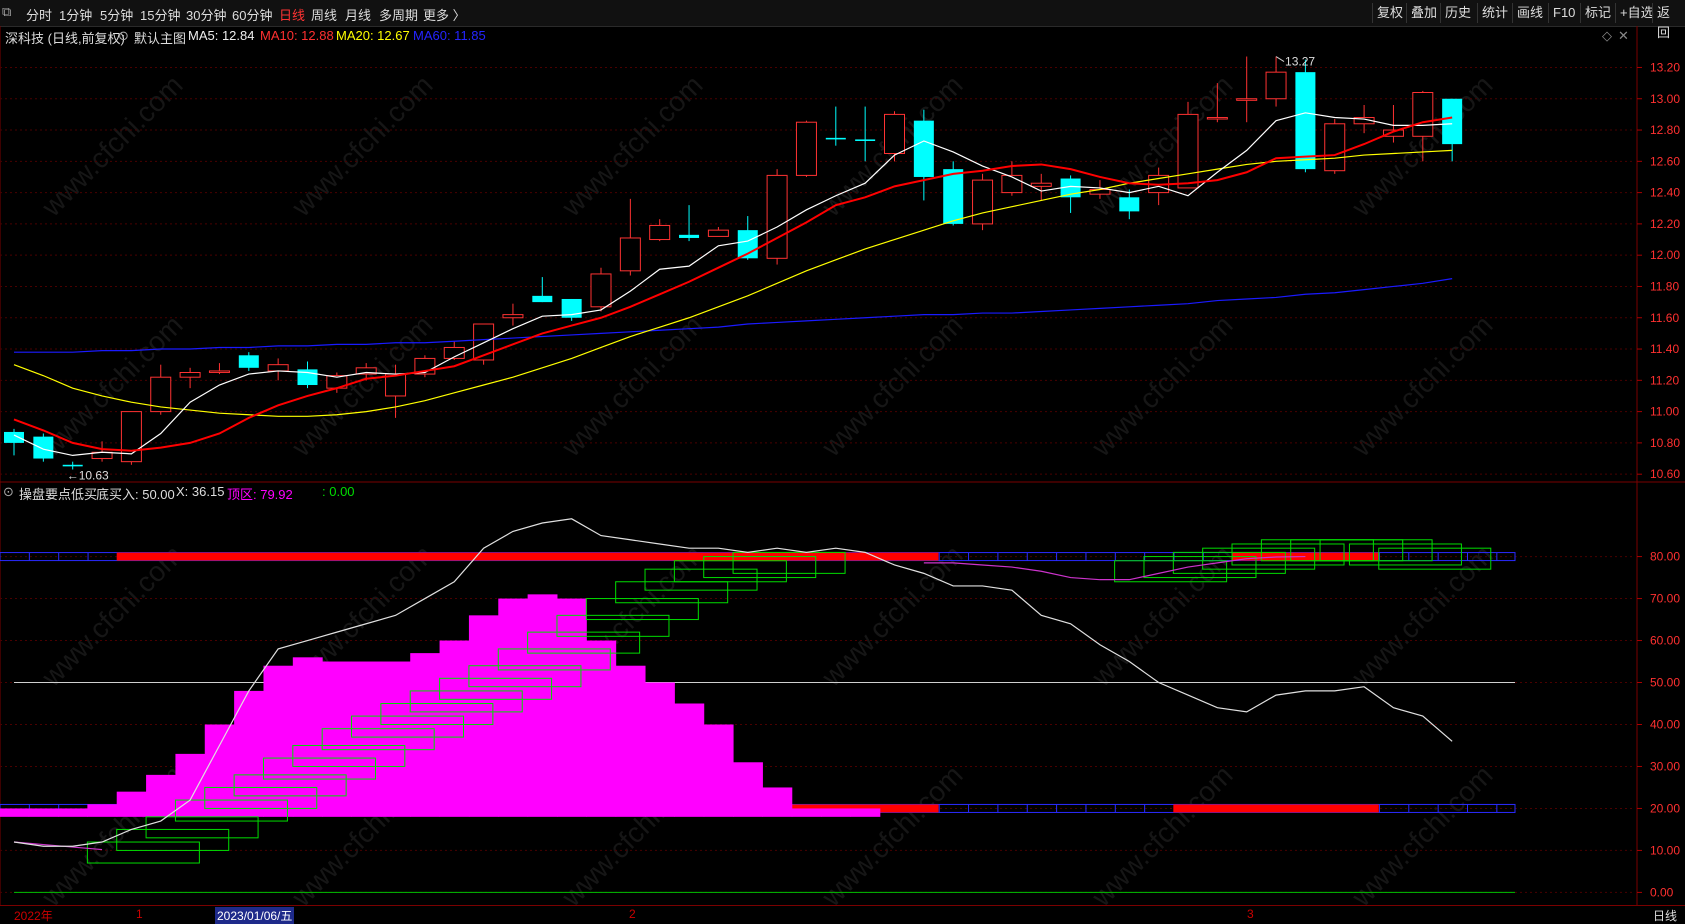 Image resolution: width=1685 pixels, height=924 pixels. I want to click on timeline-bar: 2022年 1 2023/01/06/五 2 3 日线, so click(842, 914).